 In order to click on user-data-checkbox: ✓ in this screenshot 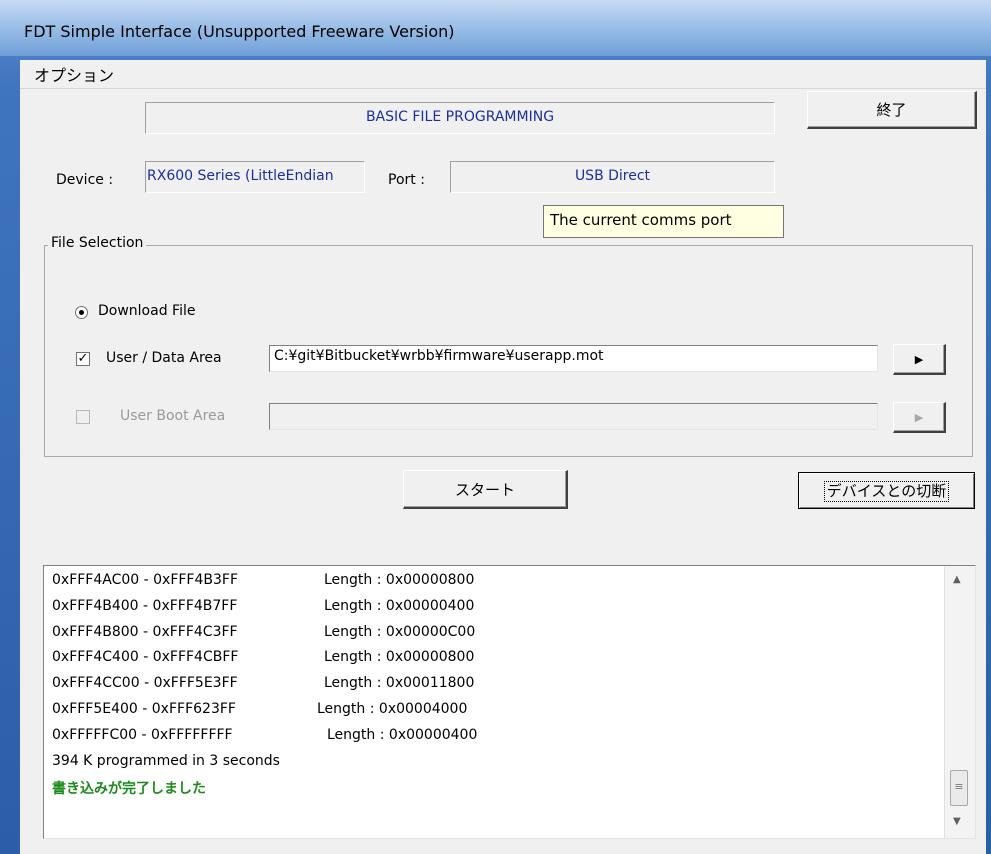, I will do `click(83, 359)`.